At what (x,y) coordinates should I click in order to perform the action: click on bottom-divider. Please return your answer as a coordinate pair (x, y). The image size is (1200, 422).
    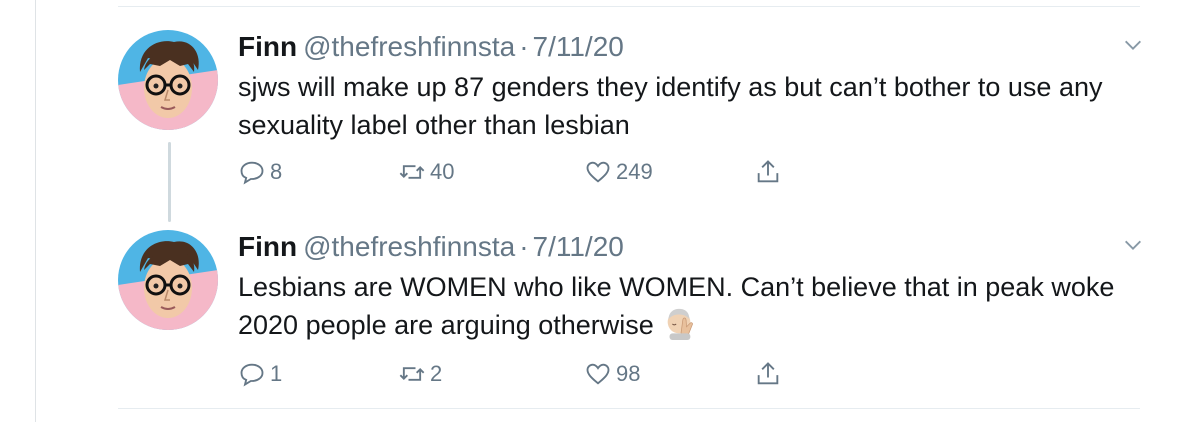
    Looking at the image, I should click on (629, 408).